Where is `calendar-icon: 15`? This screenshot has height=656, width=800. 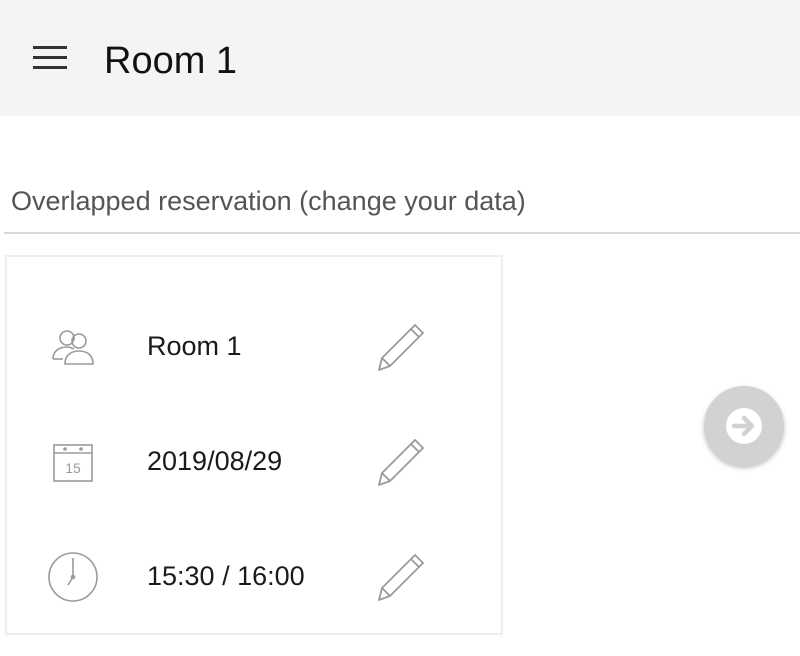
calendar-icon: 15 is located at coordinates (73, 462).